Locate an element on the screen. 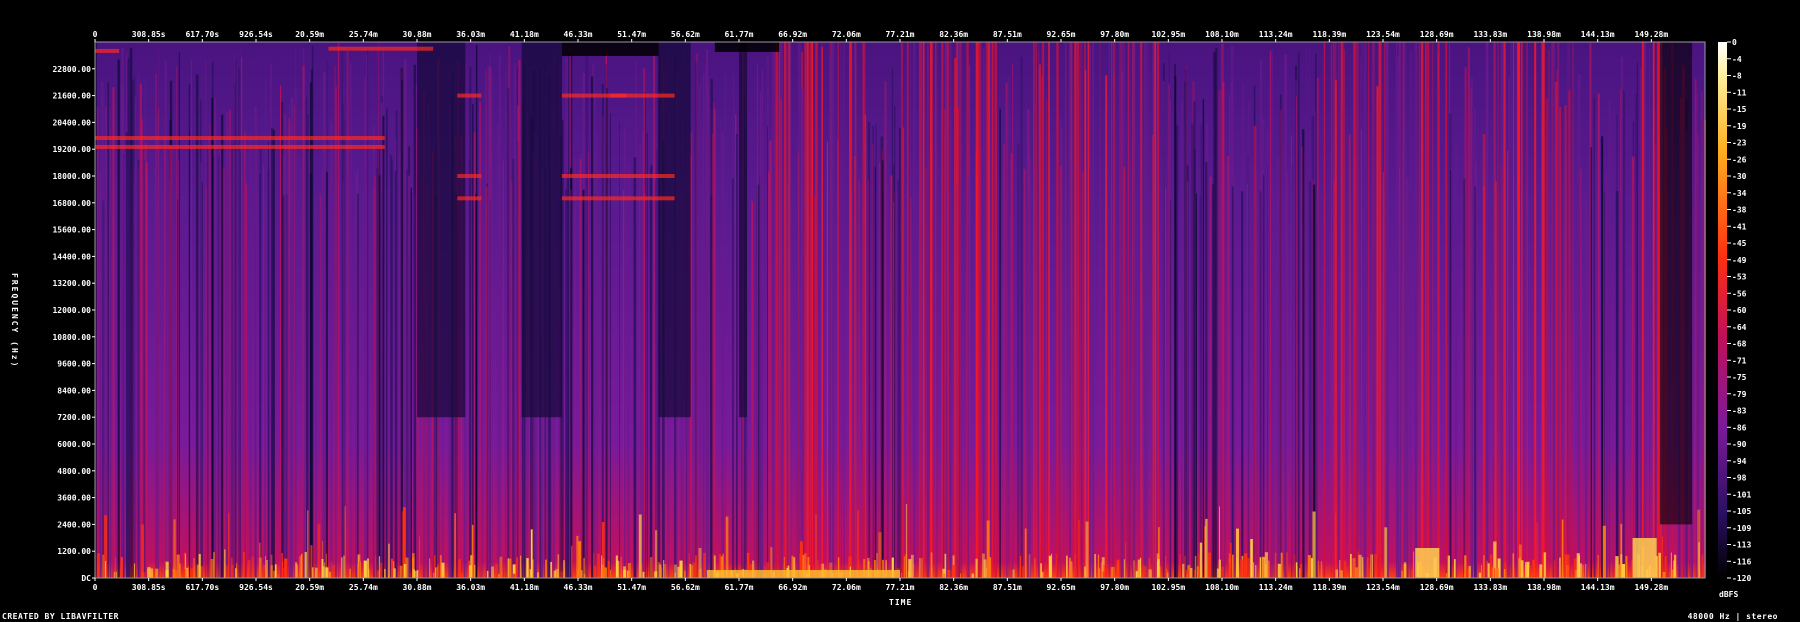 This screenshot has width=1800, height=622. x-tick-label: 144.13m is located at coordinates (1598, 587).